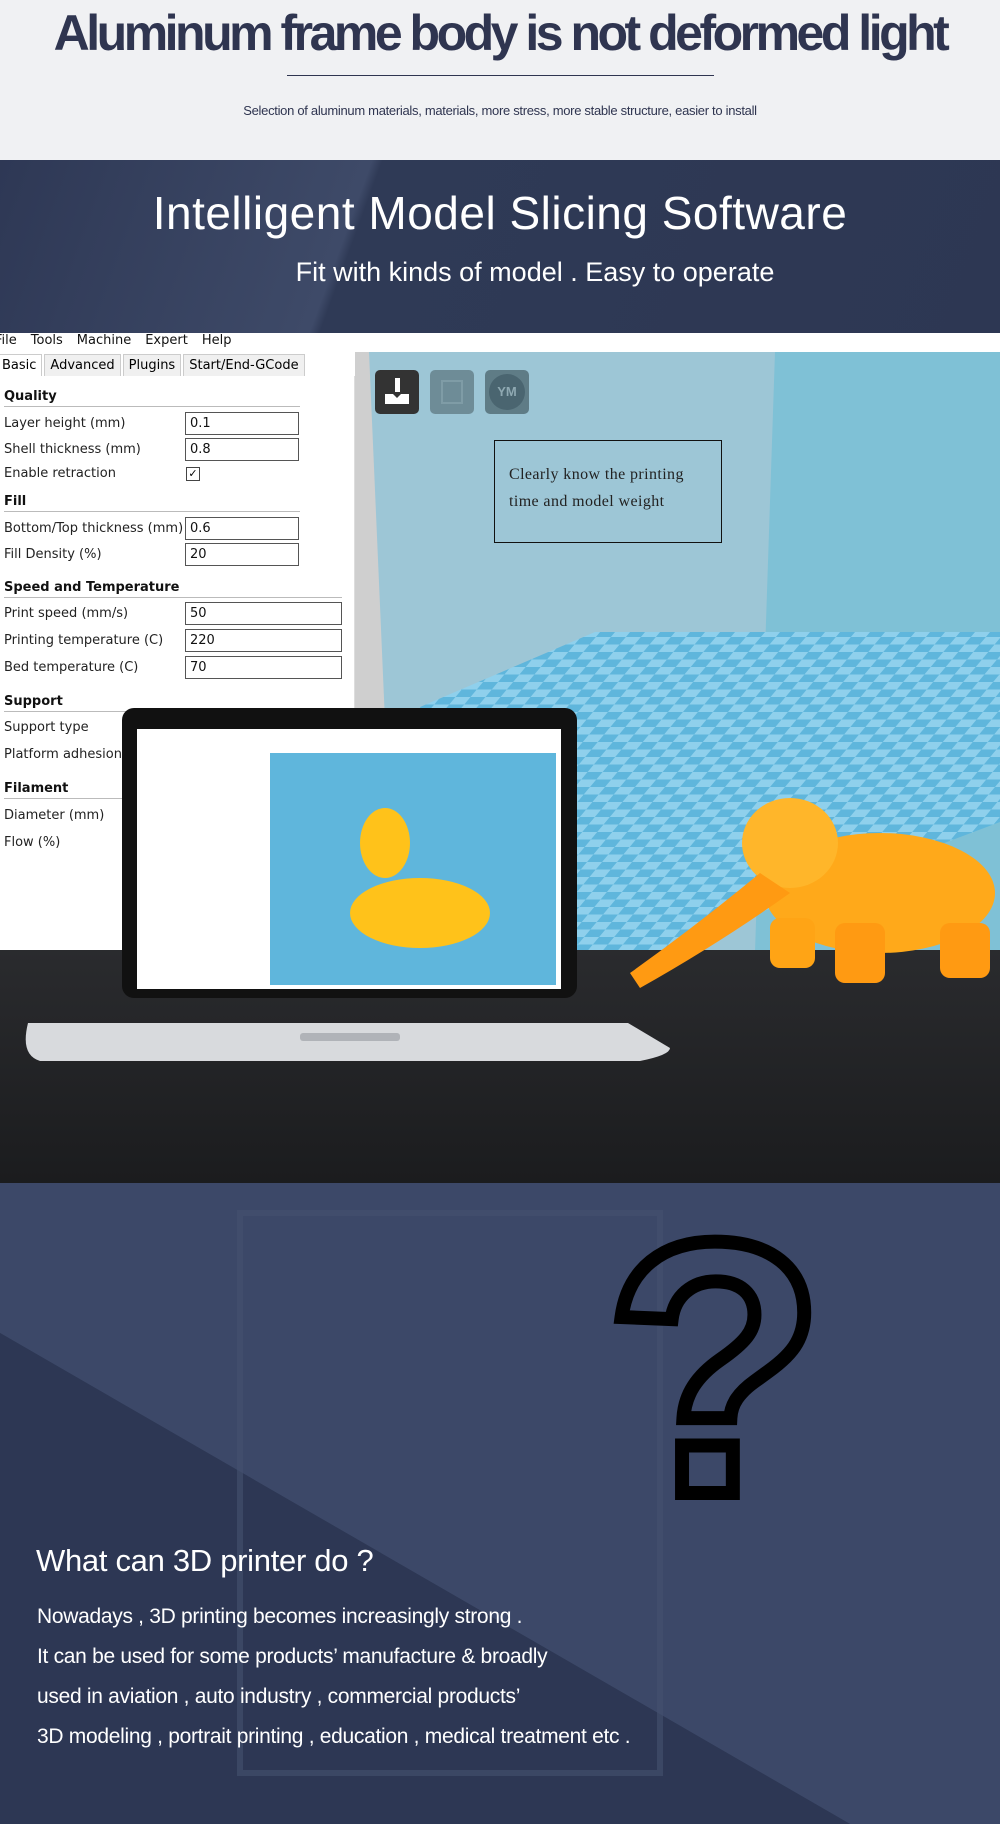 The width and height of the screenshot is (1000, 1824). I want to click on question-mark-icon: ?, so click(715, 1376).